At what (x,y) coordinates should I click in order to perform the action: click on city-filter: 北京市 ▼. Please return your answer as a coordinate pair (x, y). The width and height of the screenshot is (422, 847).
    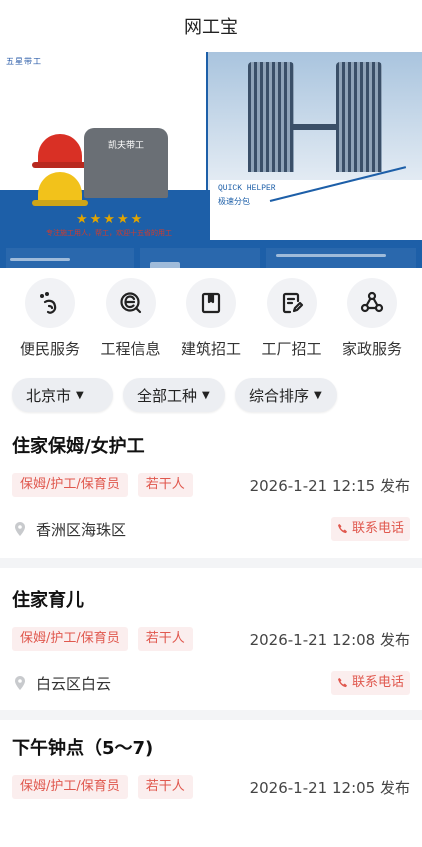
    Looking at the image, I should click on (62, 395).